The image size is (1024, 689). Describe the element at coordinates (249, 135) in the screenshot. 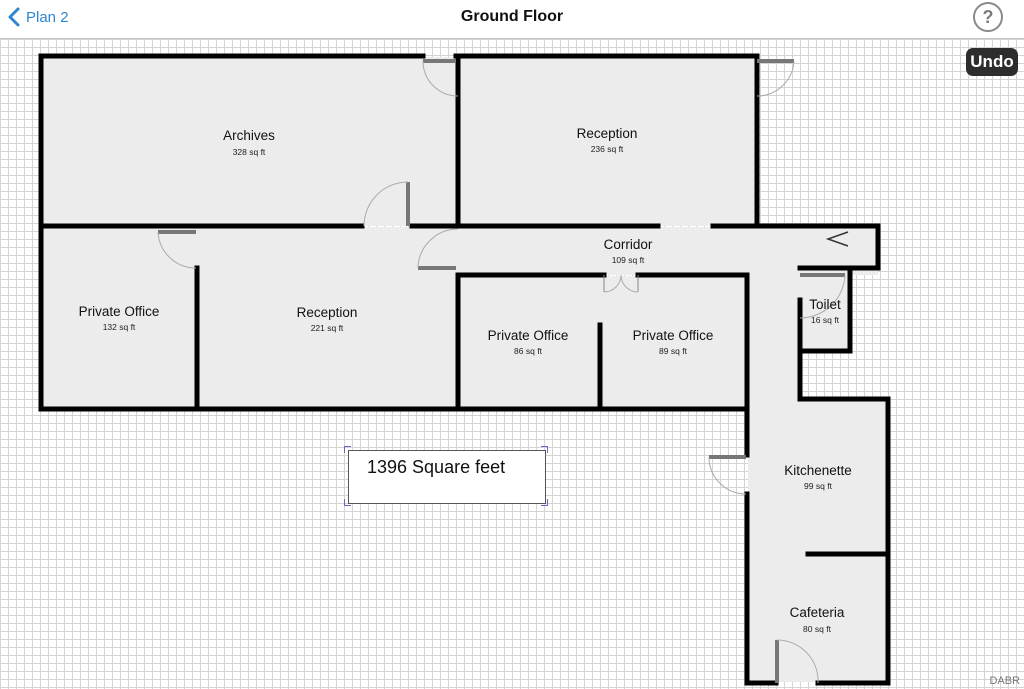

I see `room-name: Archives` at that location.